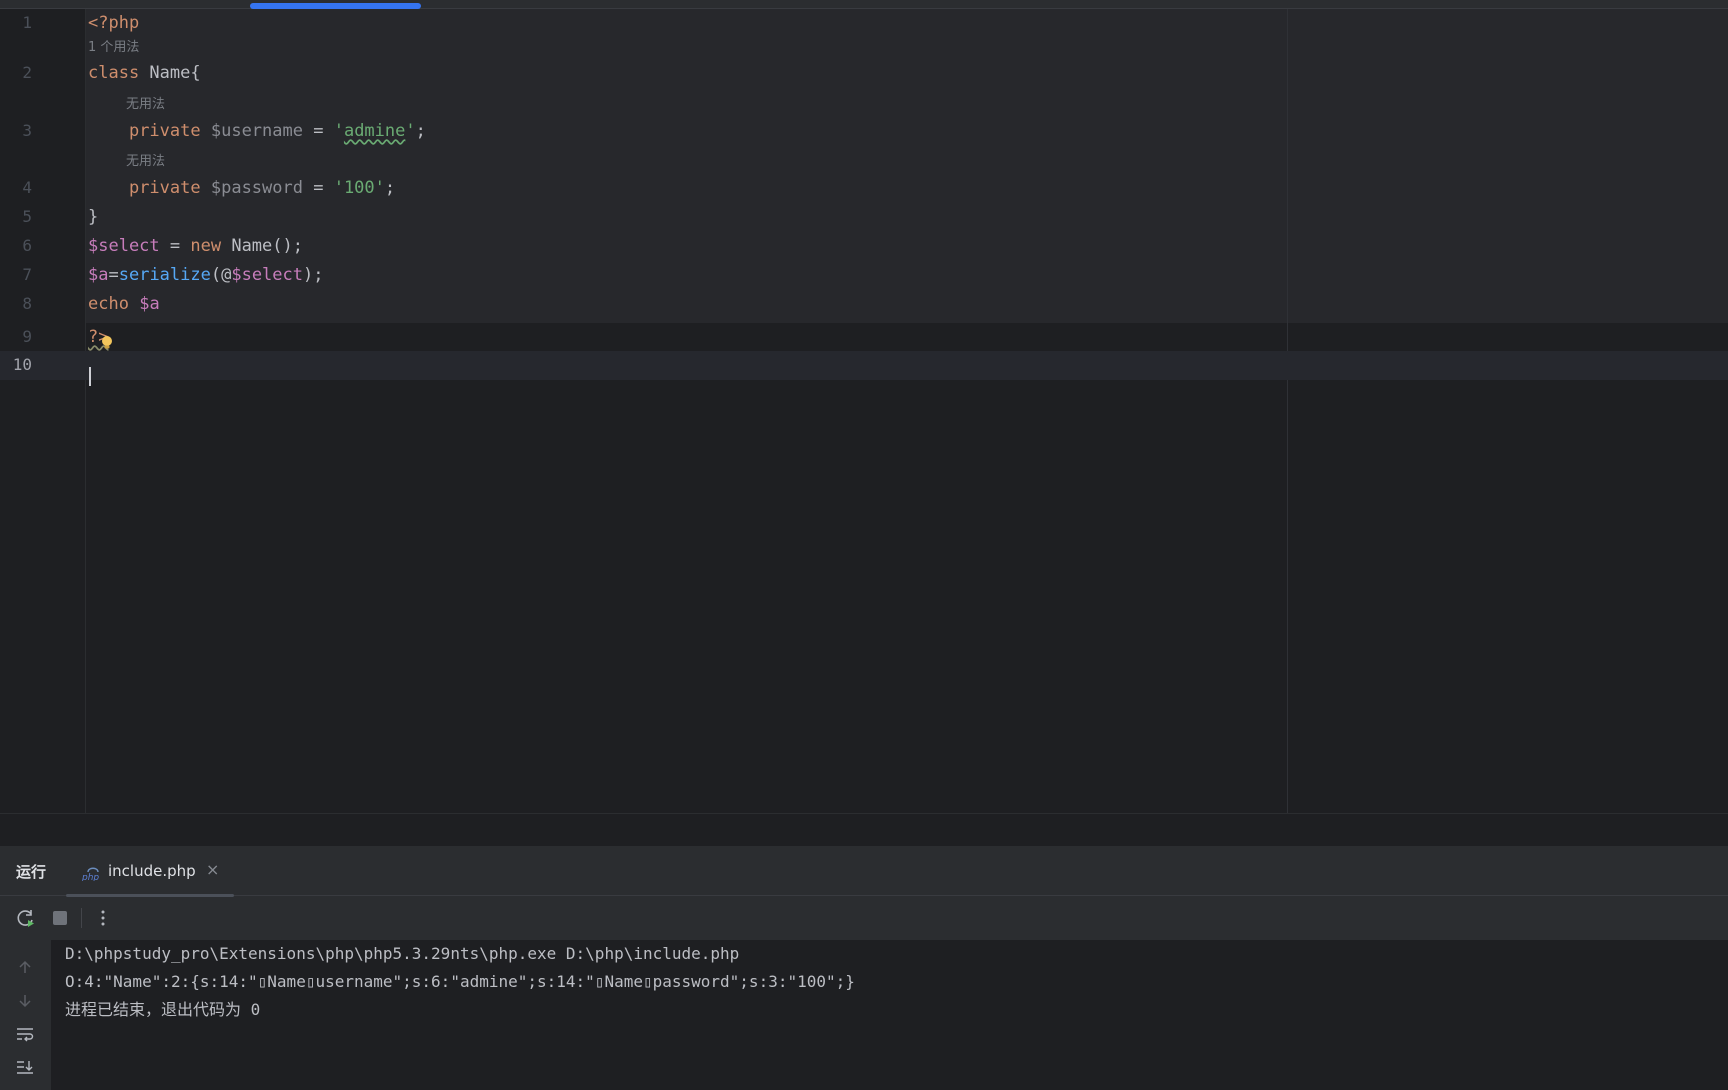 This screenshot has width=1728, height=1090. I want to click on class-name: Name{, so click(170, 73).